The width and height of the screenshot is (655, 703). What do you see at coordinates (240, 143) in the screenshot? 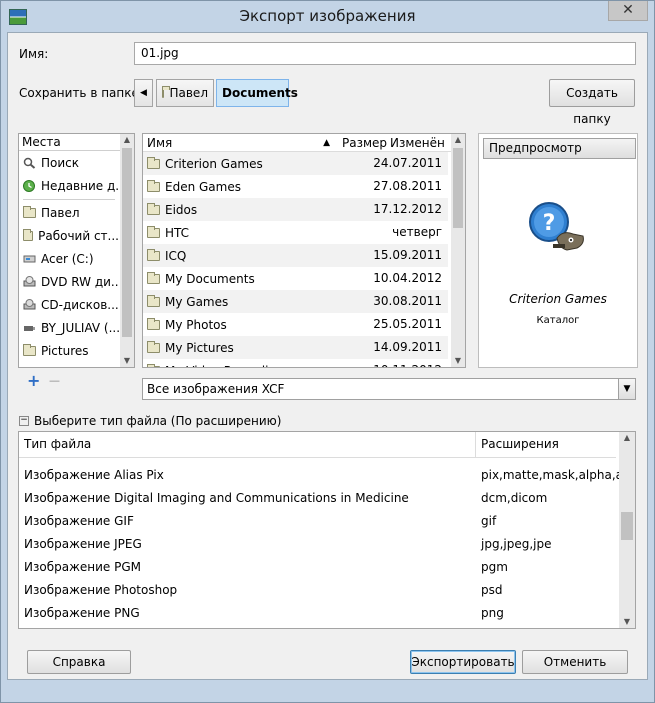
I see `column-name: Имя ▲` at bounding box center [240, 143].